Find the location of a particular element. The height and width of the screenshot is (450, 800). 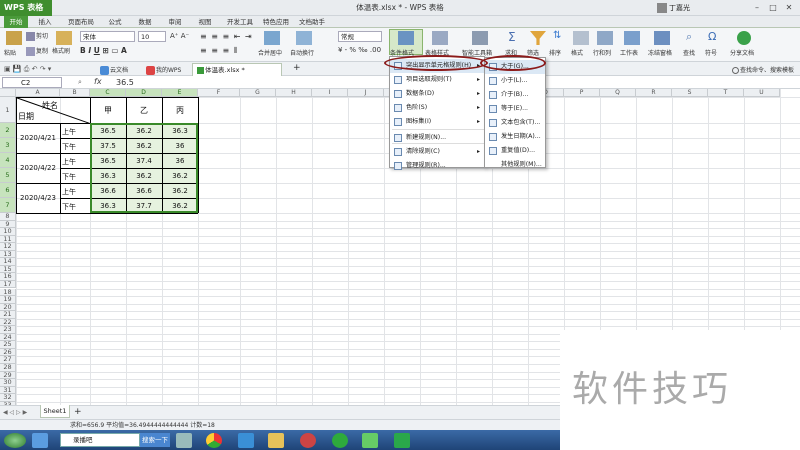

number-format-icons: ¥ - % ‰ .00 is located at coordinates (359, 50).